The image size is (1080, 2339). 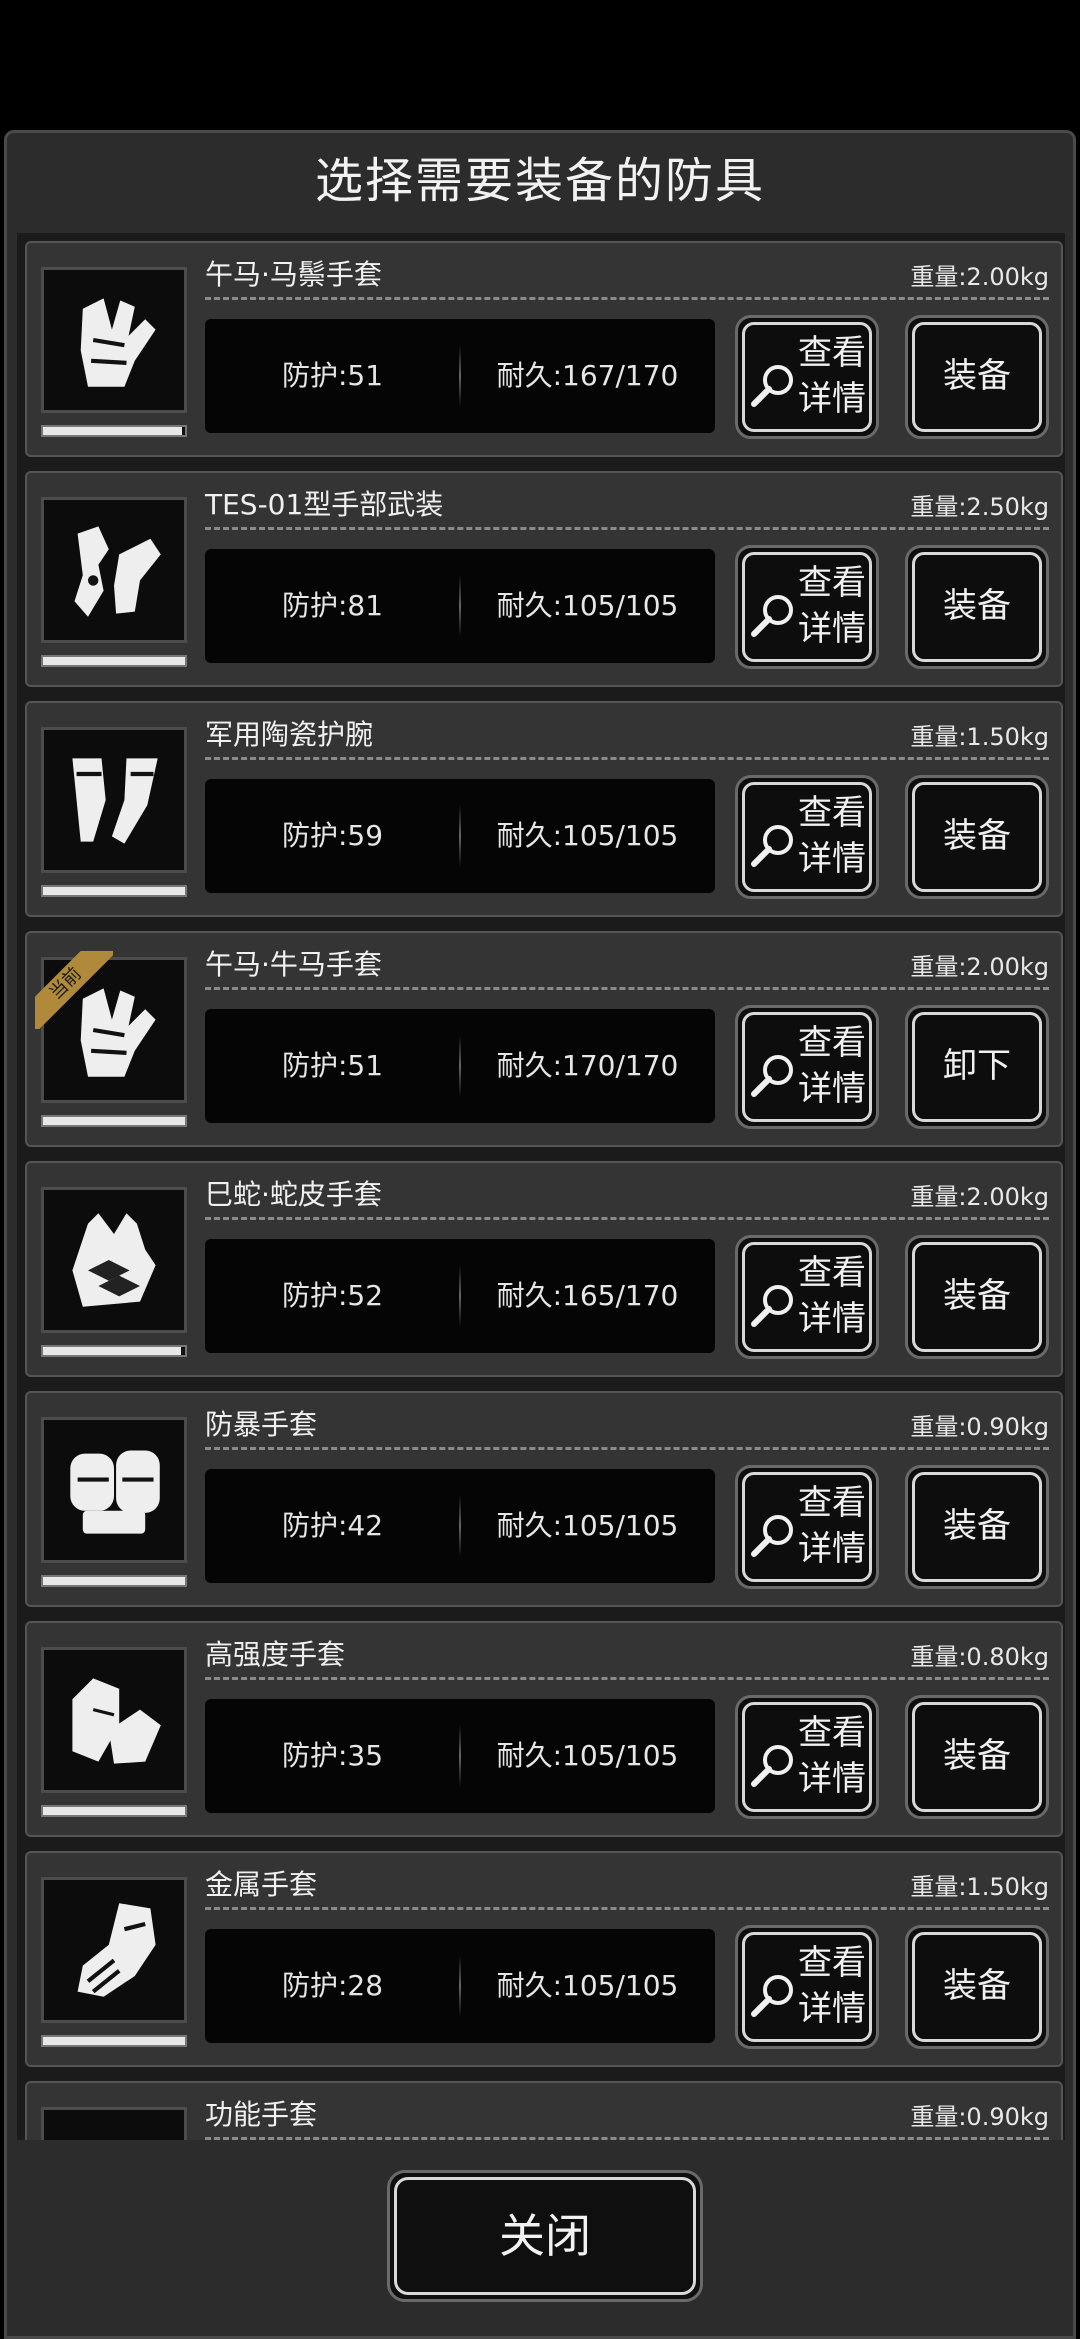 What do you see at coordinates (979, 1887) in the screenshot?
I see `armor-weight: 重量:1.50kg` at bounding box center [979, 1887].